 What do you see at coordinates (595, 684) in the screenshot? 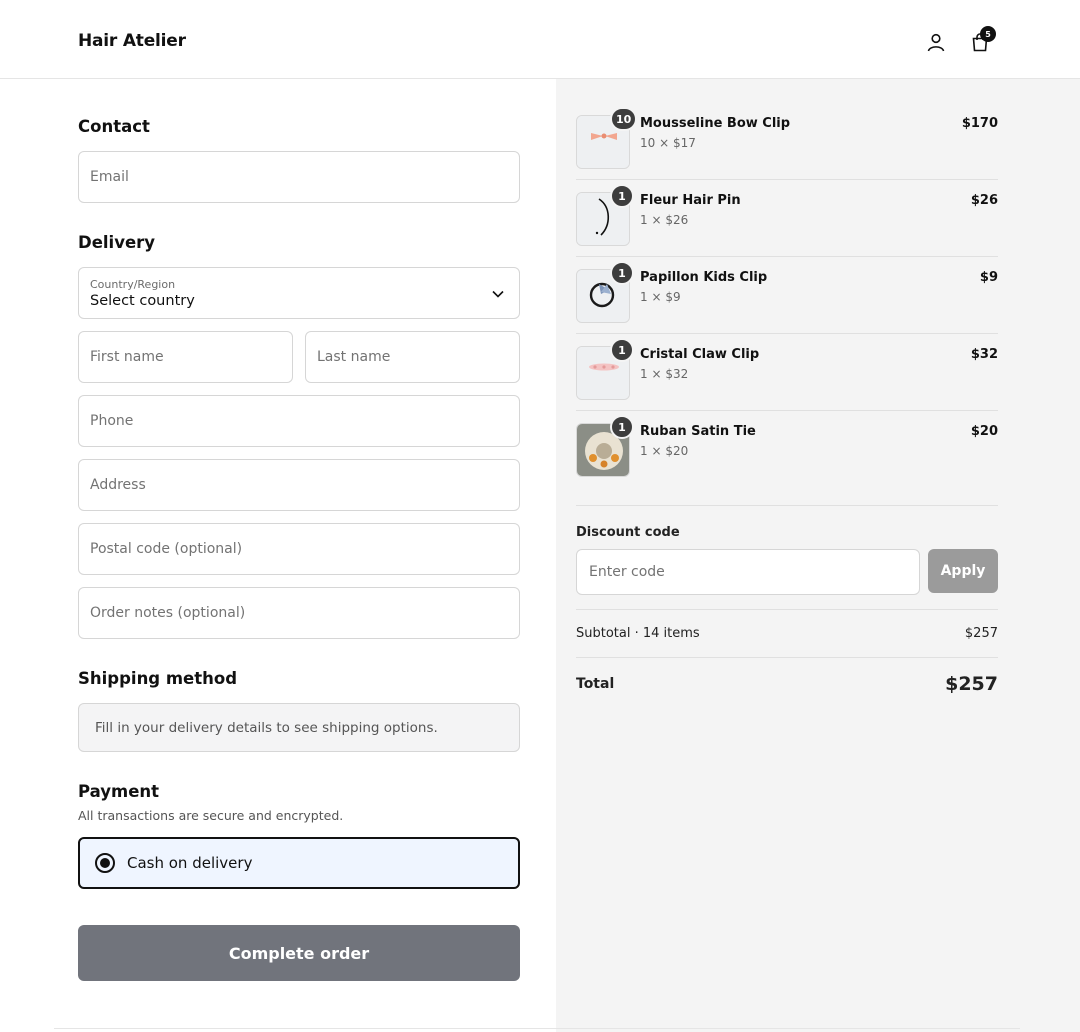
I see `total-label: Total` at bounding box center [595, 684].